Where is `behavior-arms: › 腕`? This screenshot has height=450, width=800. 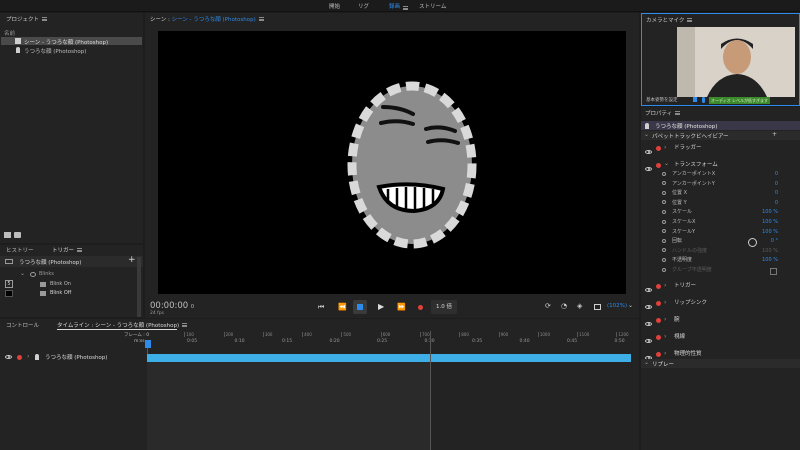
behavior-arms: › 腕 is located at coordinates (720, 320).